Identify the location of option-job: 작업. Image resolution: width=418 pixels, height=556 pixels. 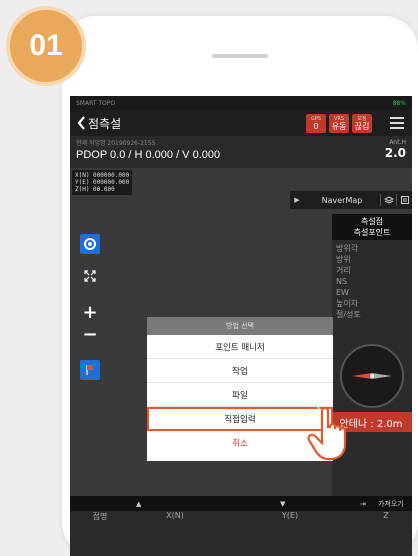
(240, 371).